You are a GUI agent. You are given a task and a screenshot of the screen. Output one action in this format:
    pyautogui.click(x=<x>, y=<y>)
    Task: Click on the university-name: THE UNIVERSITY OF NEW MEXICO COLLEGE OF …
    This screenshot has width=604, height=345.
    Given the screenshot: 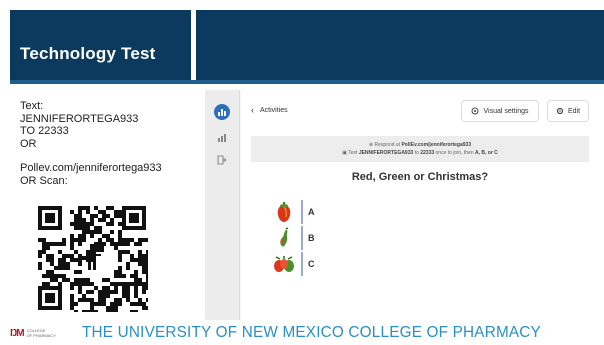 What is the action you would take?
    pyautogui.click(x=311, y=332)
    